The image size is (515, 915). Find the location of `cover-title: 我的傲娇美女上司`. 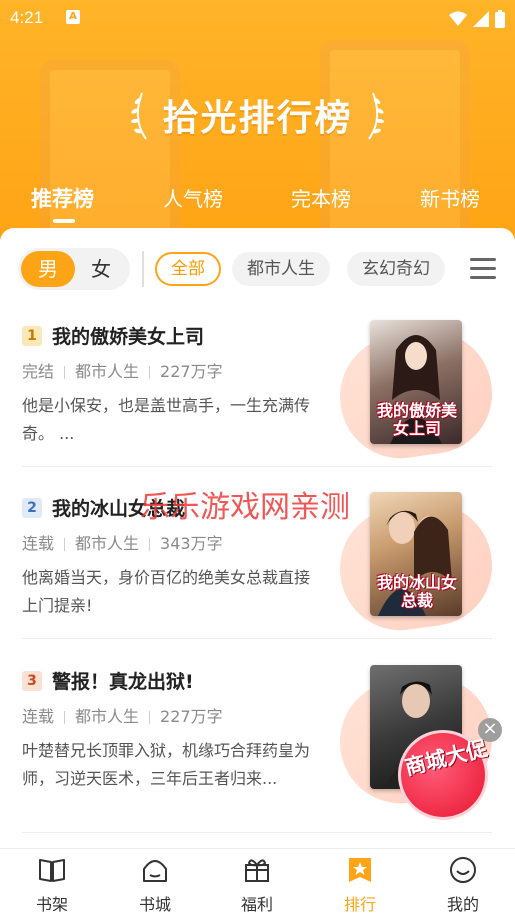

cover-title: 我的傲娇美女上司 is located at coordinates (416, 419).